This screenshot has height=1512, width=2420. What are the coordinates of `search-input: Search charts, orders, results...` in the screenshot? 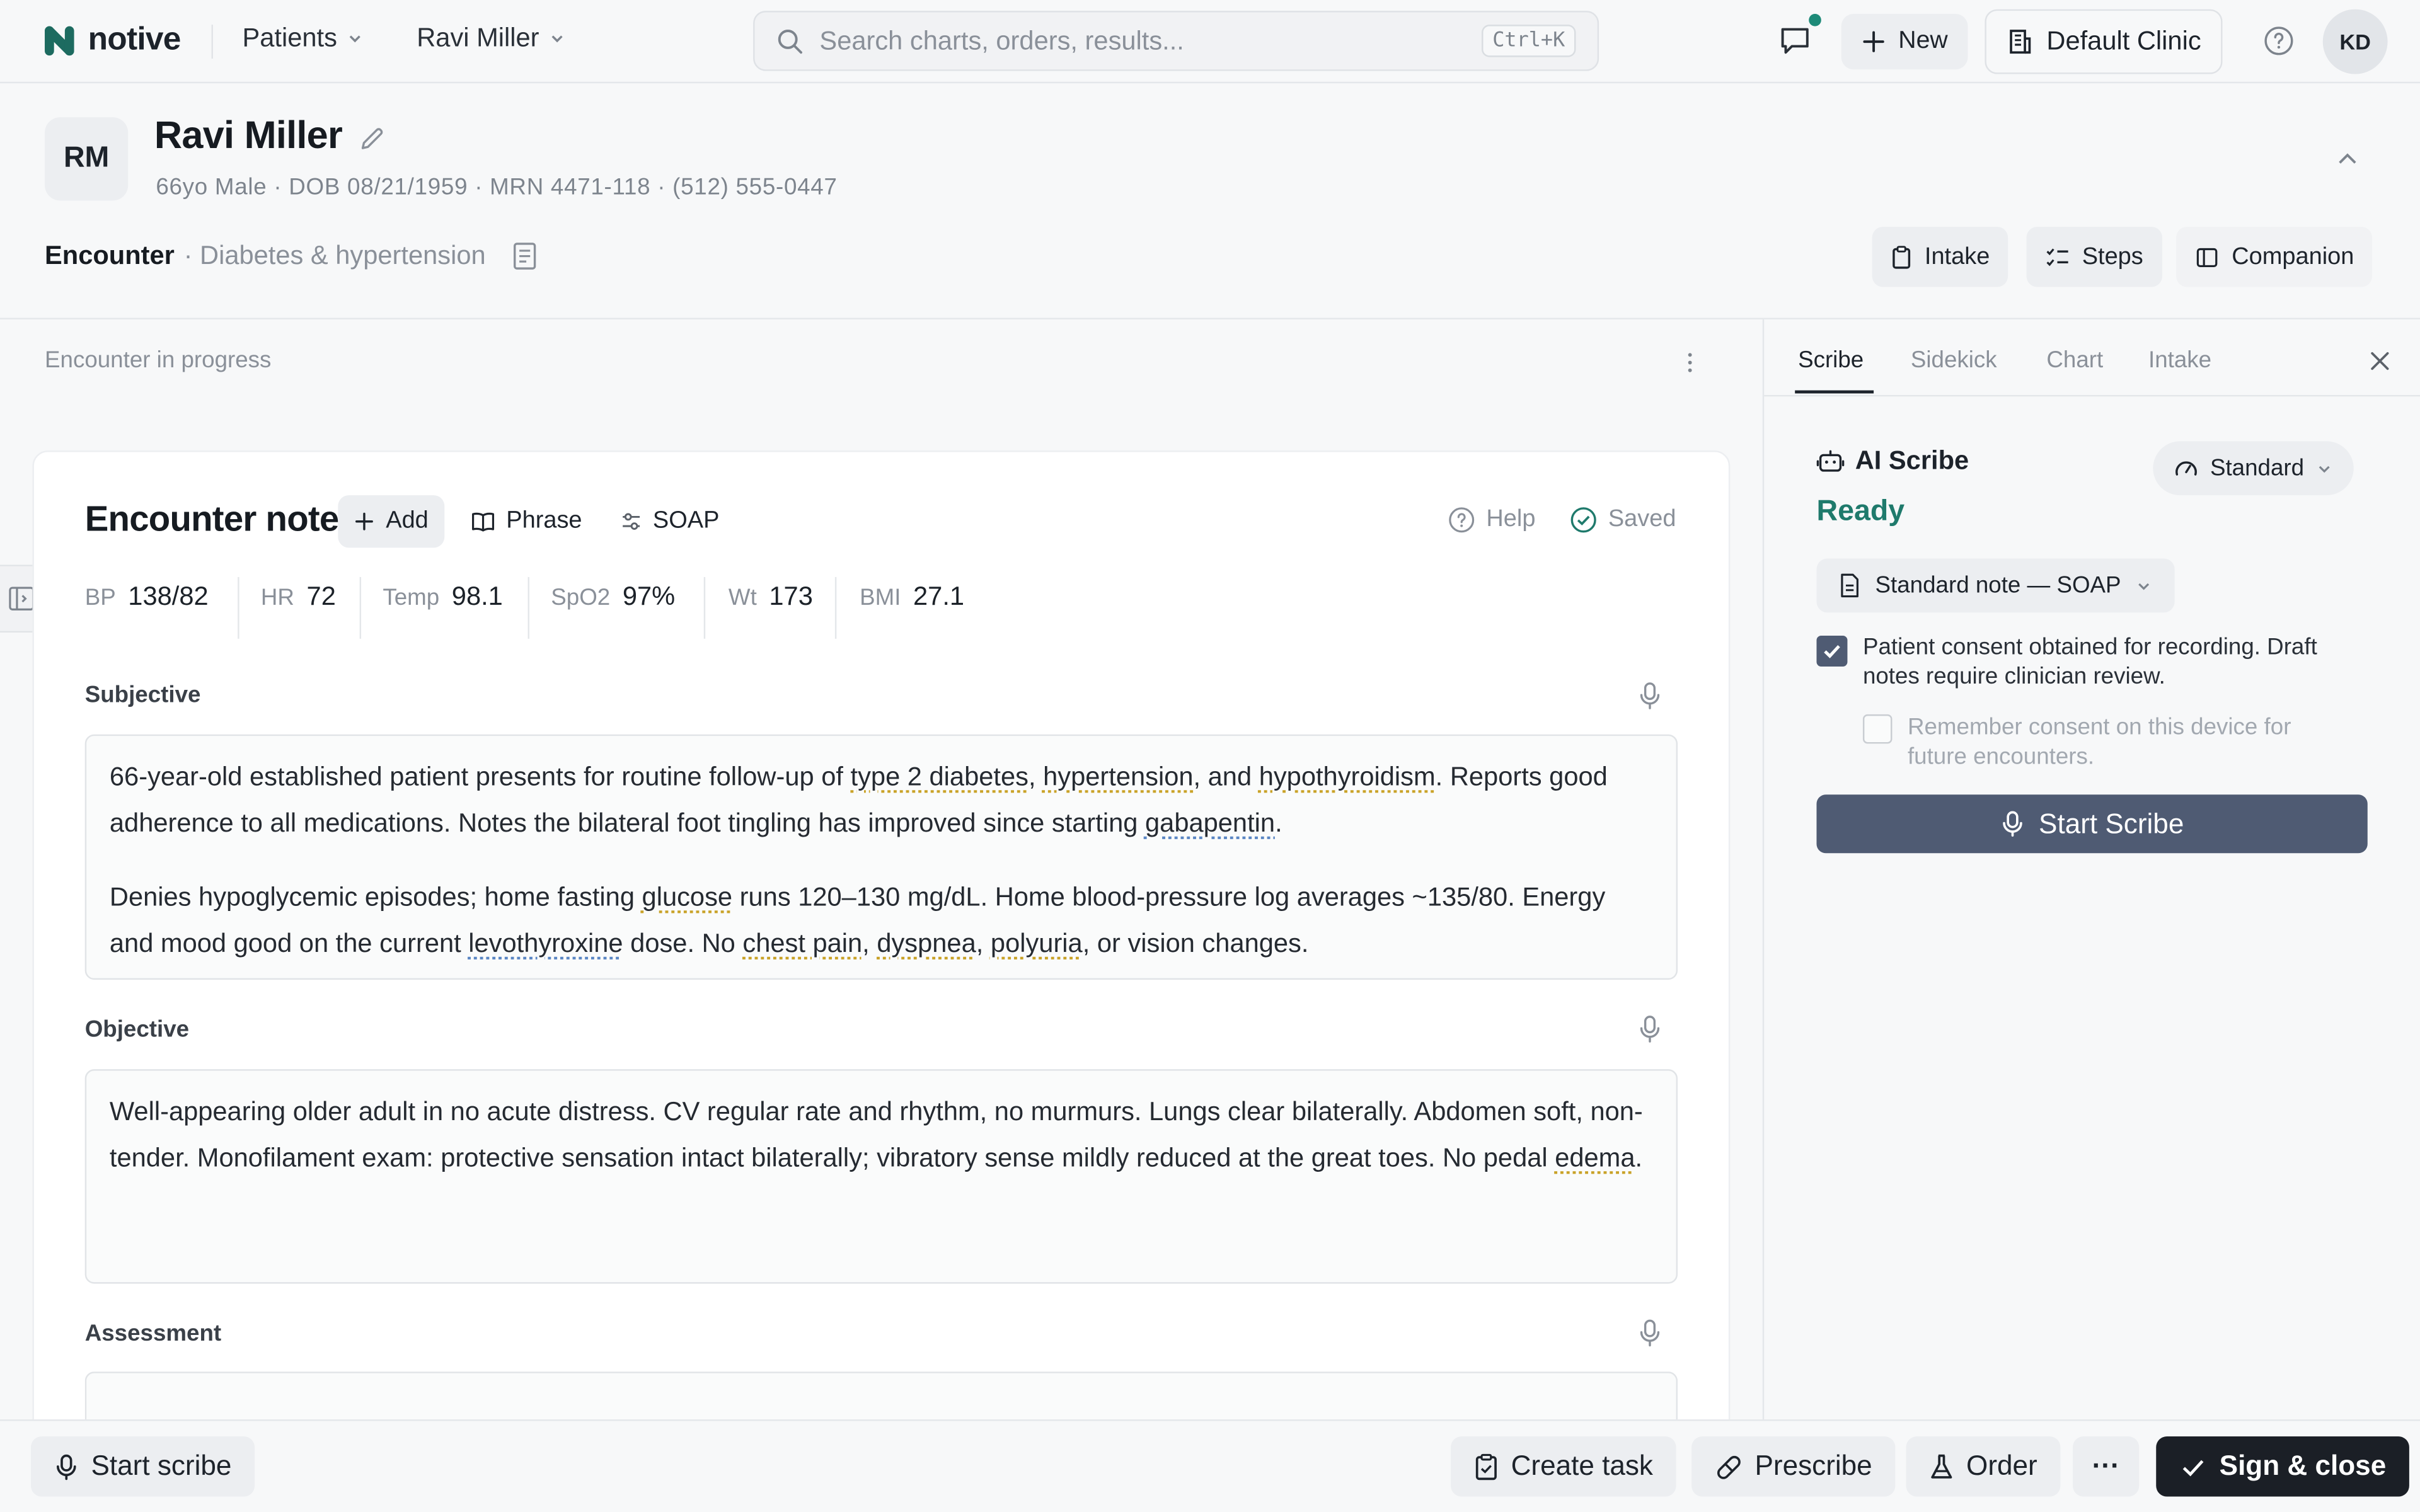 It's located at (1142, 40).